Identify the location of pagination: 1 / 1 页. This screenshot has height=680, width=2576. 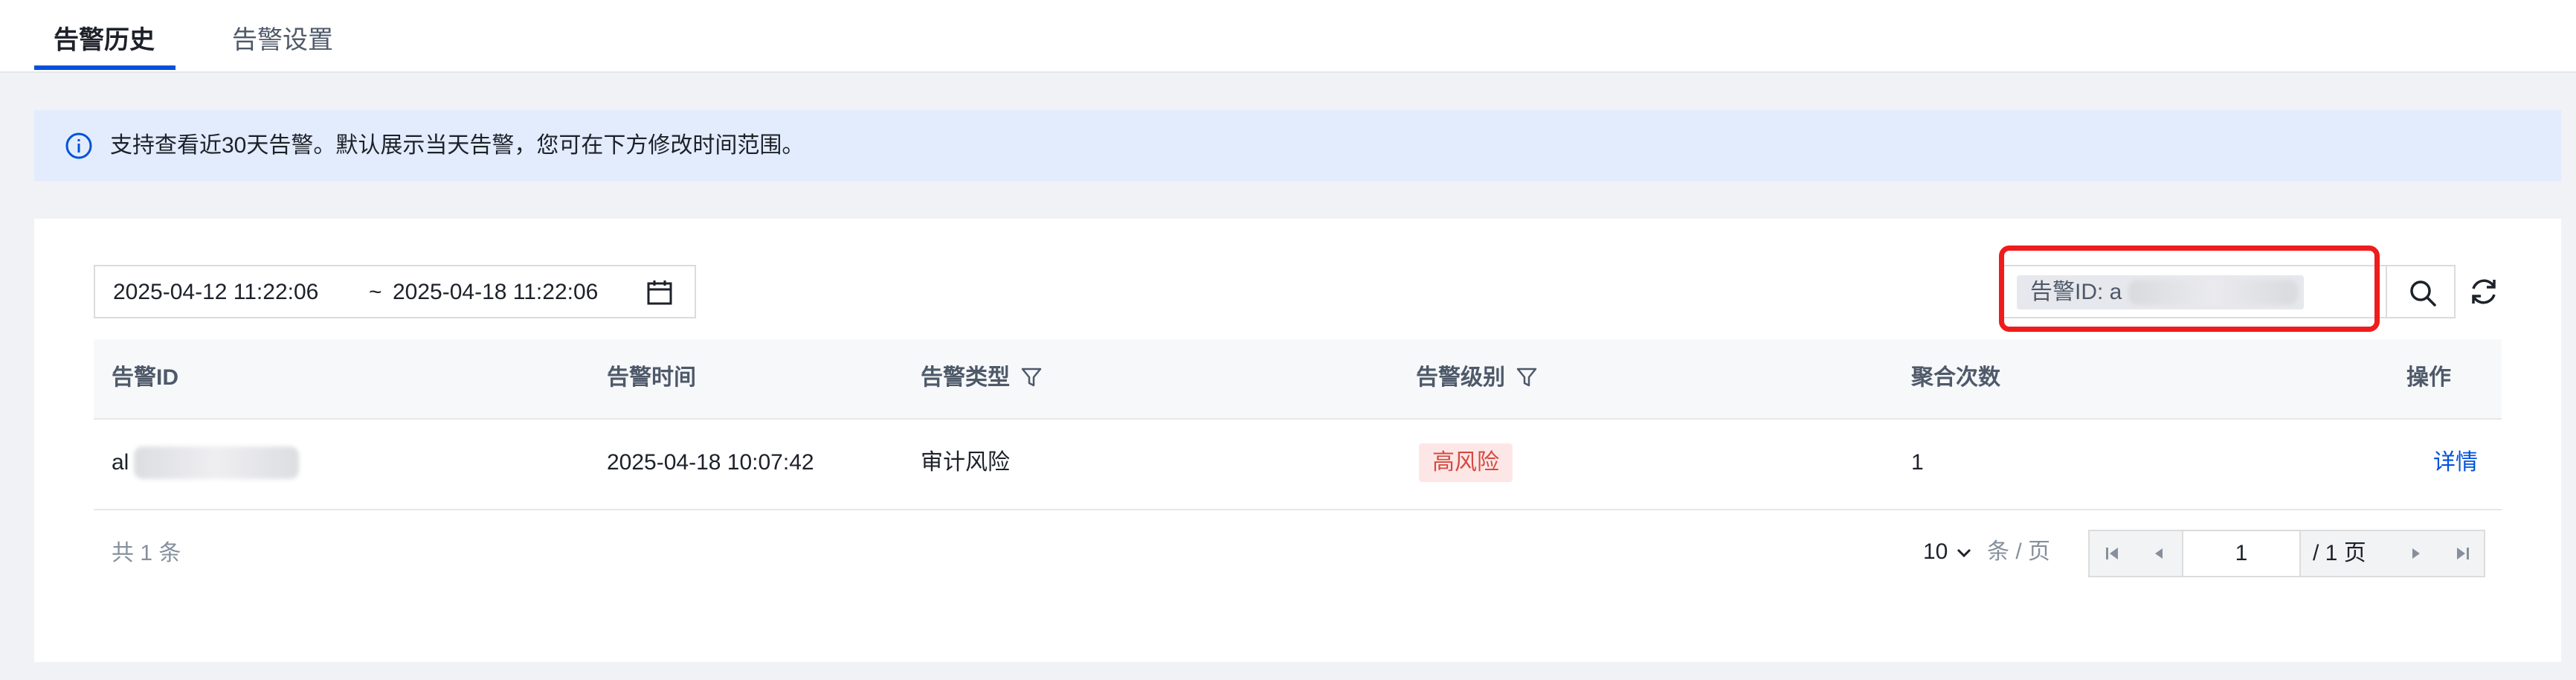
(2286, 553).